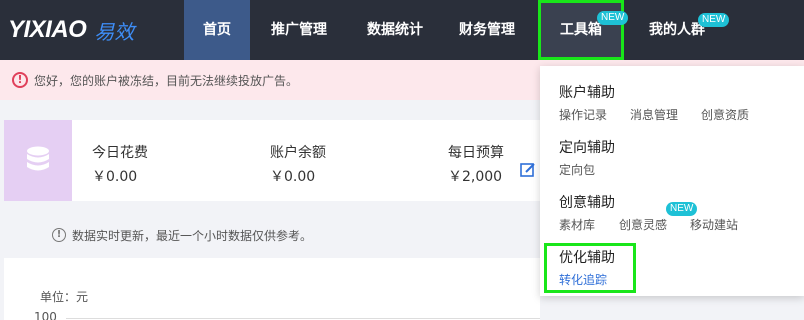 This screenshot has width=804, height=320. I want to click on chart-area: 单位：元 100, so click(272, 289).